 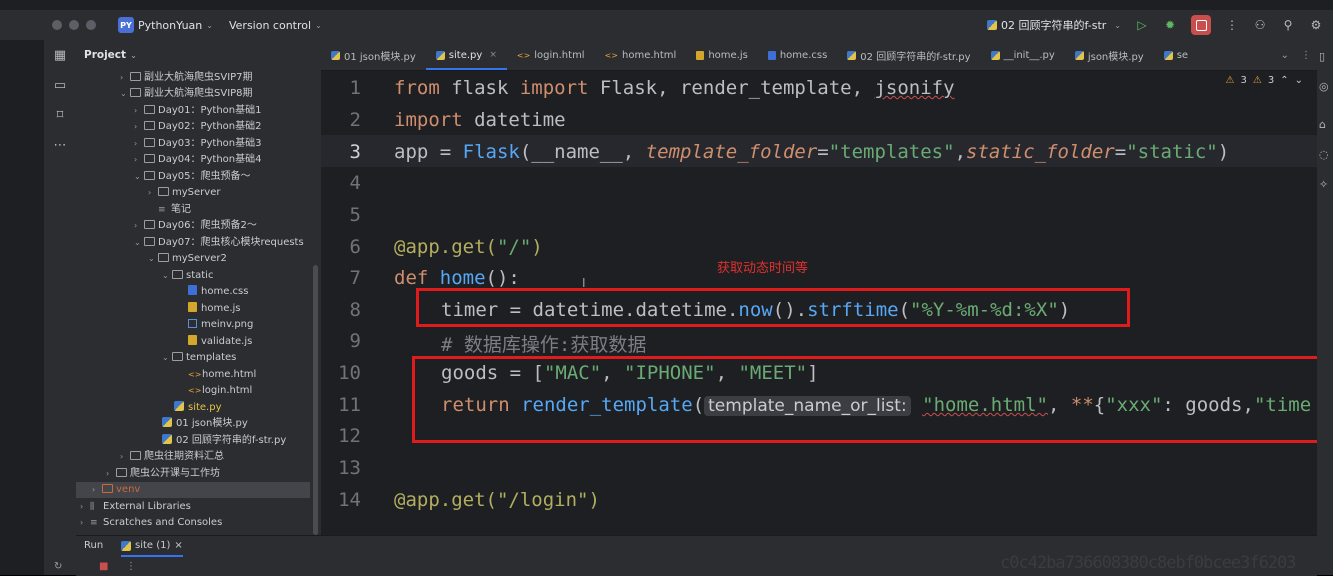 What do you see at coordinates (1325, 184) in the screenshot?
I see `ai-assistant-icon: ✧` at bounding box center [1325, 184].